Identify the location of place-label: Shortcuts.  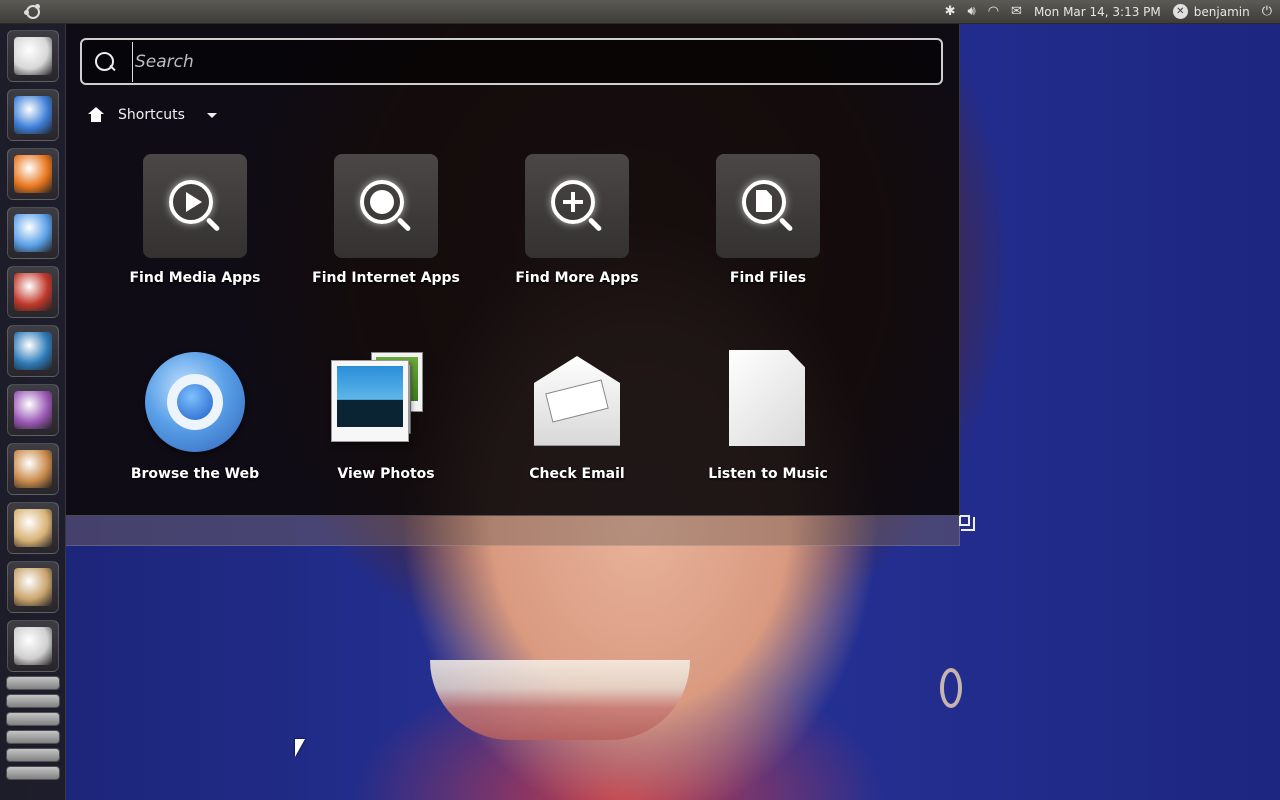
(151, 115).